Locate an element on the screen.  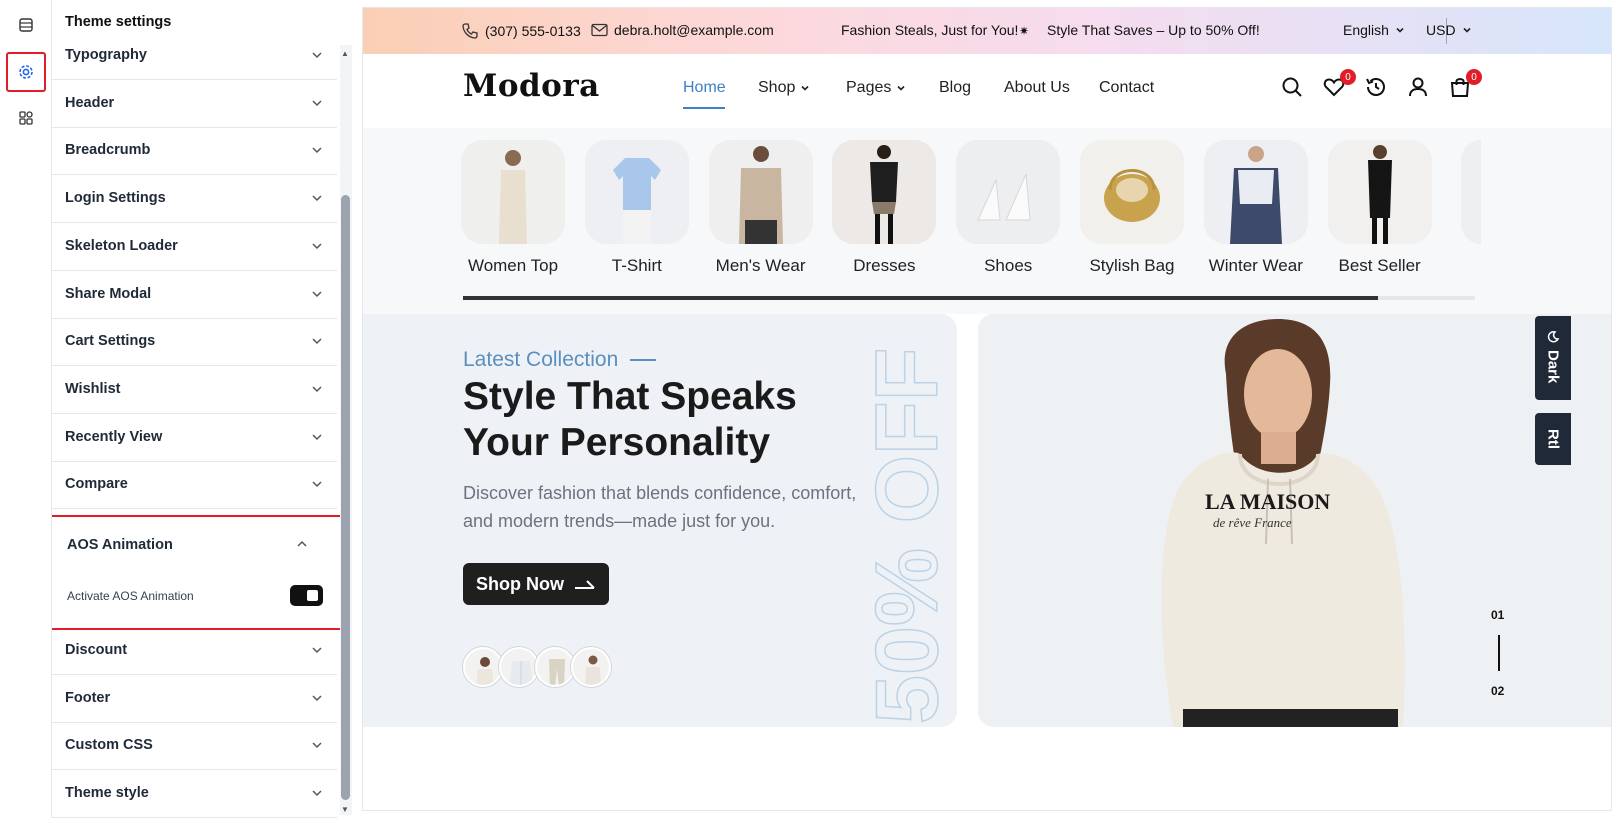
nav-link-pages: Pages is located at coordinates (876, 88).